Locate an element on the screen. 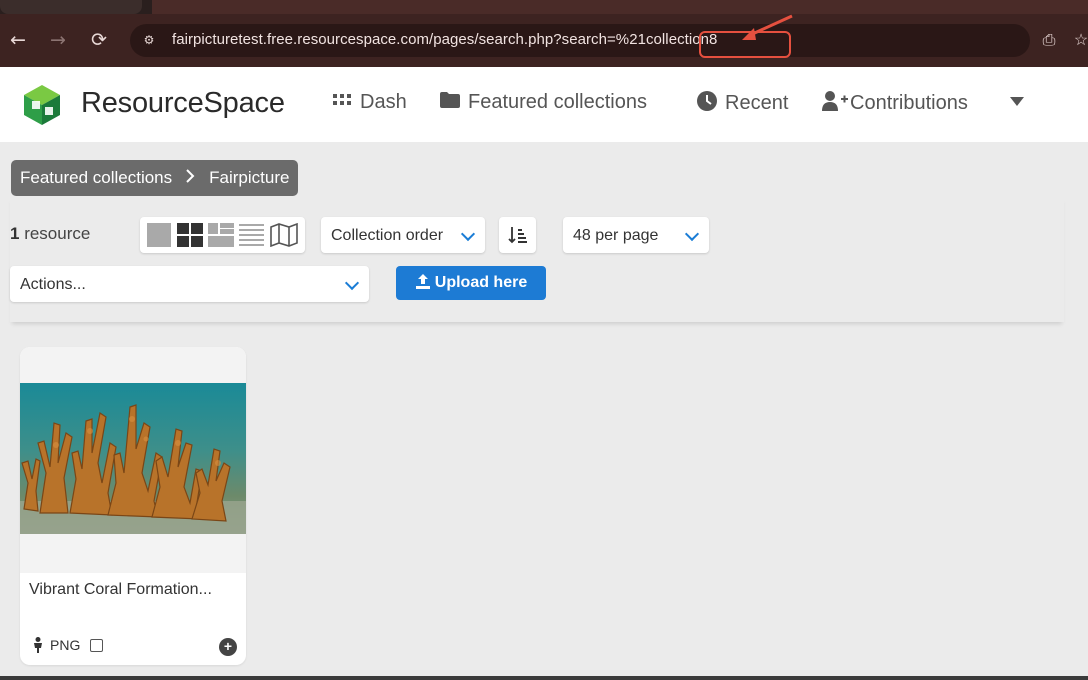 The image size is (1088, 680). sort-order-select: Collection order is located at coordinates (403, 235).